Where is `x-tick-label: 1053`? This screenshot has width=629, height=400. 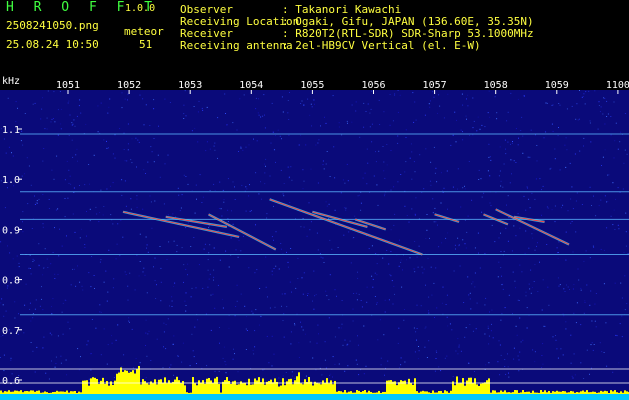
x-tick-label: 1053 is located at coordinates (190, 85).